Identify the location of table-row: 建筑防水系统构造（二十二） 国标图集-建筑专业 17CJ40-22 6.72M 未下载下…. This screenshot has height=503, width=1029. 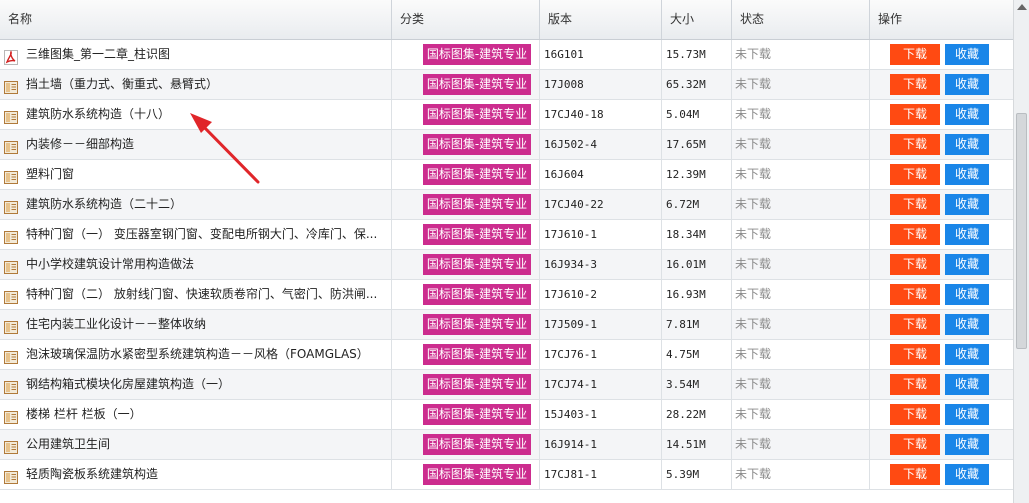
(506, 205).